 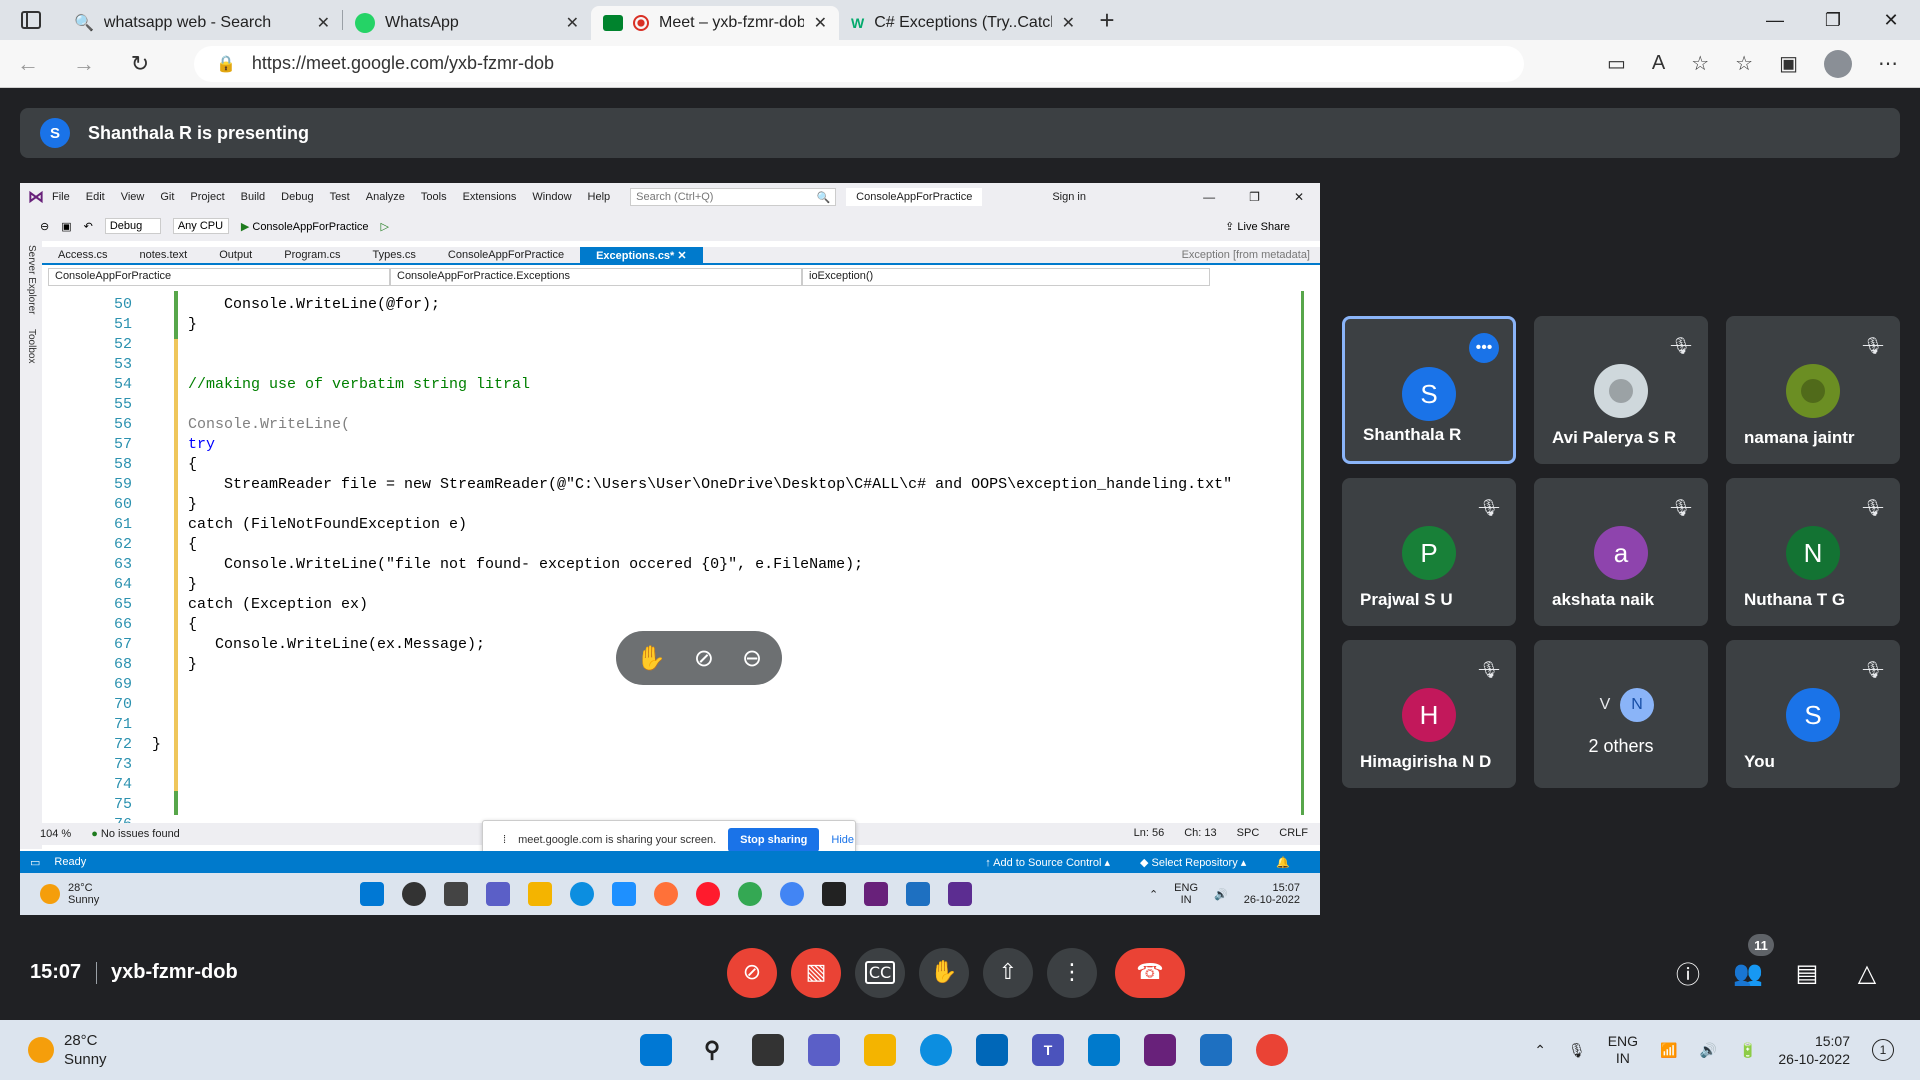 What do you see at coordinates (1621, 714) in the screenshot?
I see `participant-tile: VN 2 others` at bounding box center [1621, 714].